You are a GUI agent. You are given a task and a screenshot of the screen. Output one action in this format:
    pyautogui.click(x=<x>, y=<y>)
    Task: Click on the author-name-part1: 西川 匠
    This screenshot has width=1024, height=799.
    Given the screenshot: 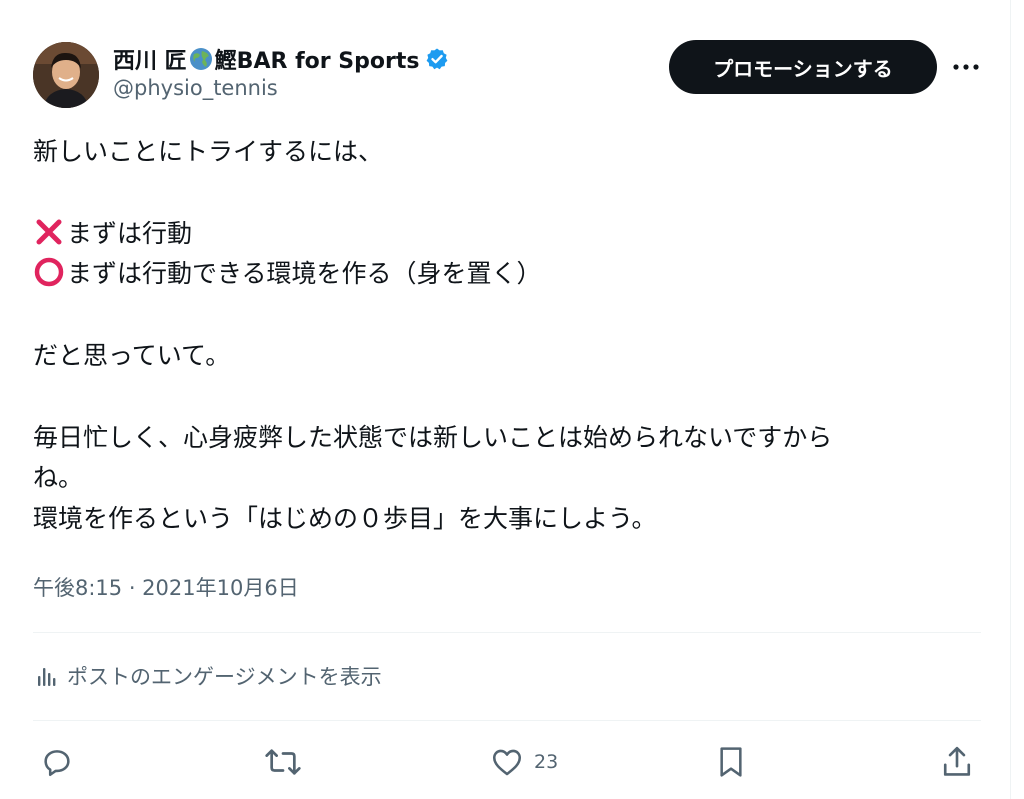 What is the action you would take?
    pyautogui.click(x=150, y=61)
    